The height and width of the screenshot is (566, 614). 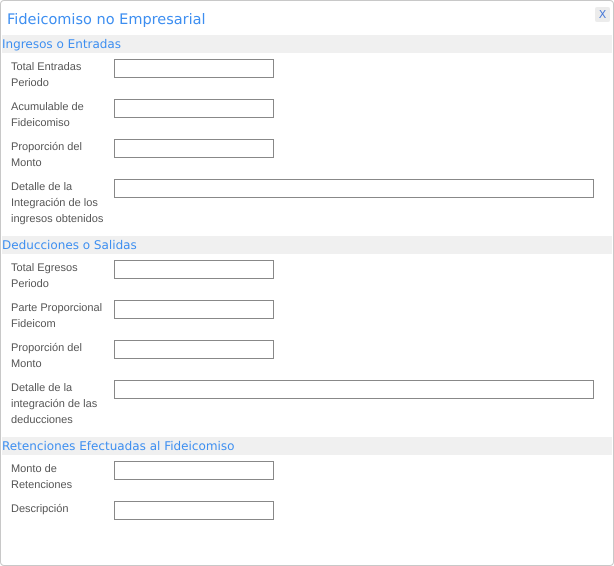 I want to click on window-title: Fideicomiso no Empresarial, so click(x=106, y=20).